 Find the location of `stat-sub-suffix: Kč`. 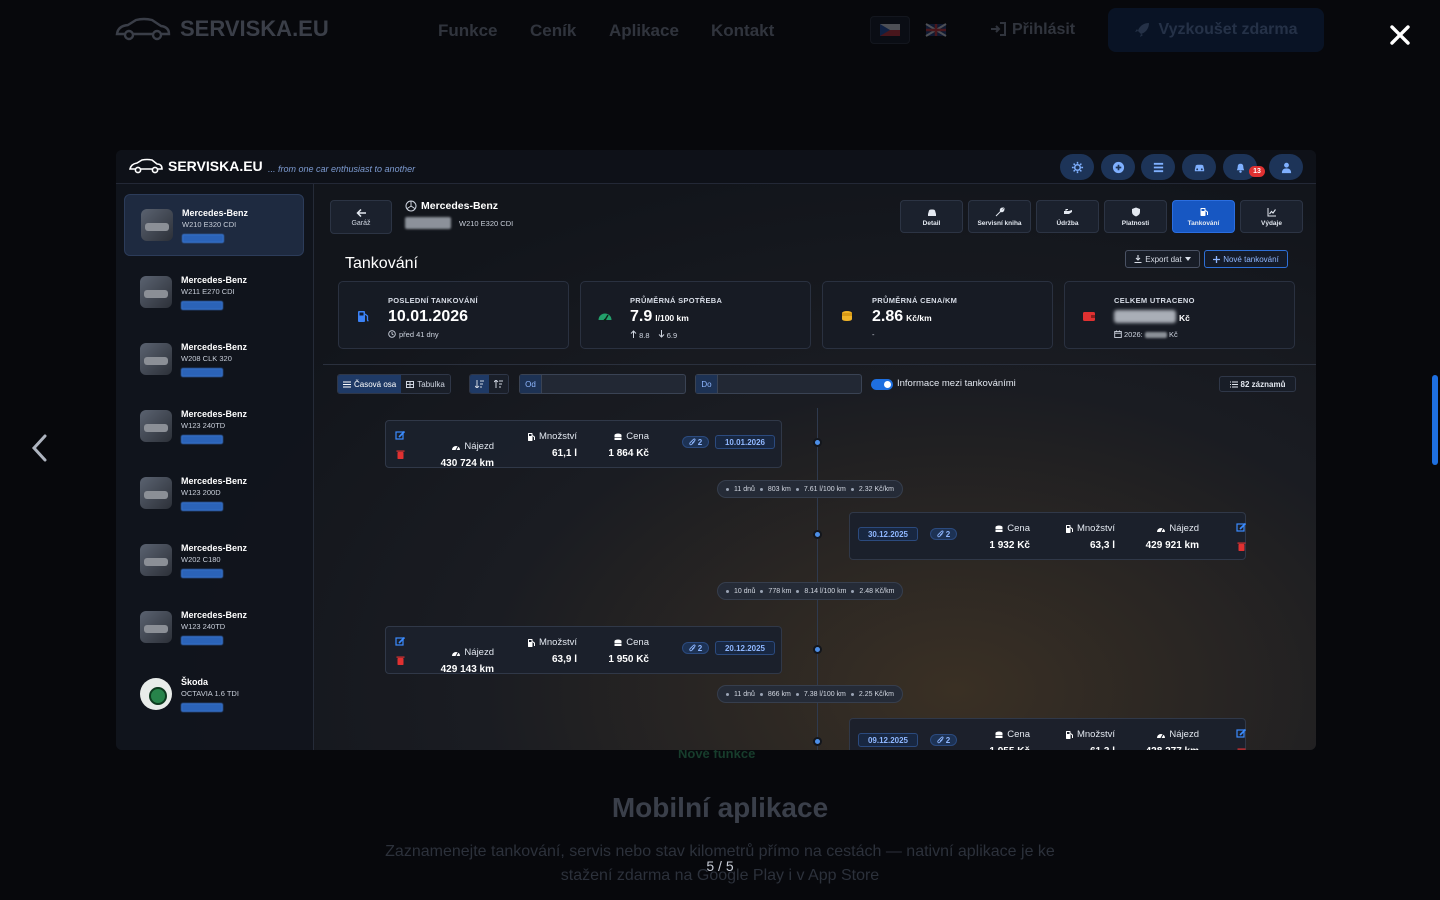

stat-sub-suffix: Kč is located at coordinates (1173, 334).